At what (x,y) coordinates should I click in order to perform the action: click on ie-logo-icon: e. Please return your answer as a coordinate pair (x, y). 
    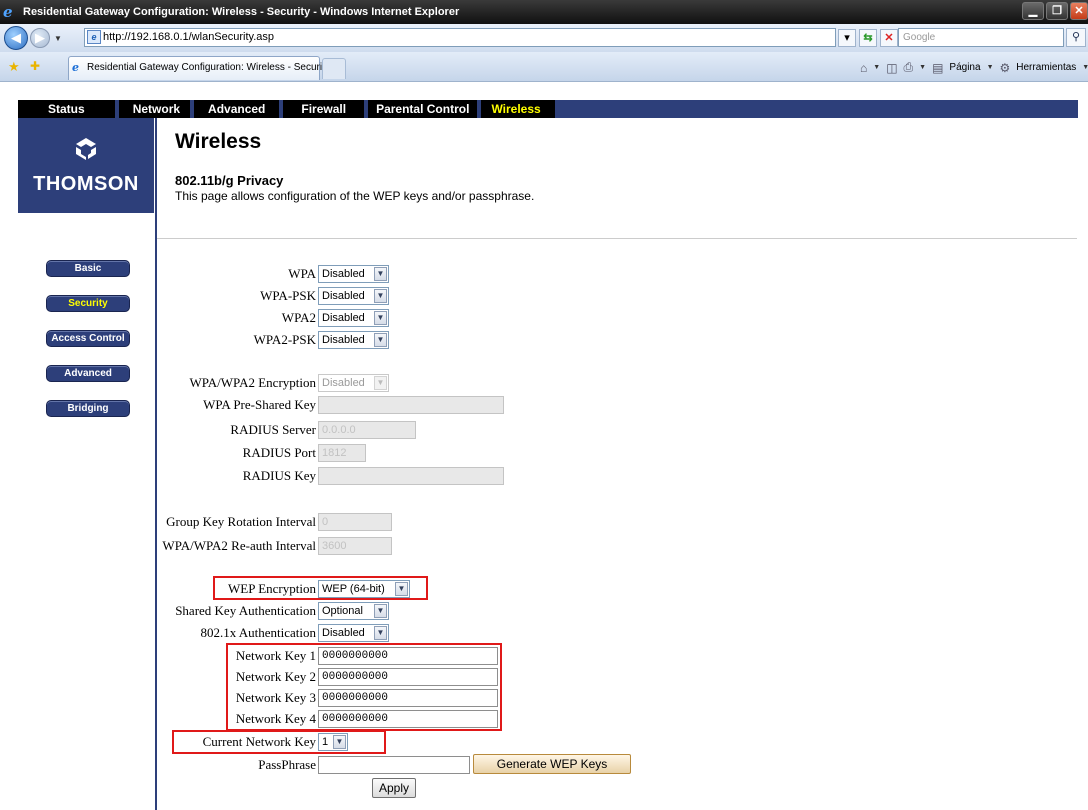
    Looking at the image, I should click on (8, 12).